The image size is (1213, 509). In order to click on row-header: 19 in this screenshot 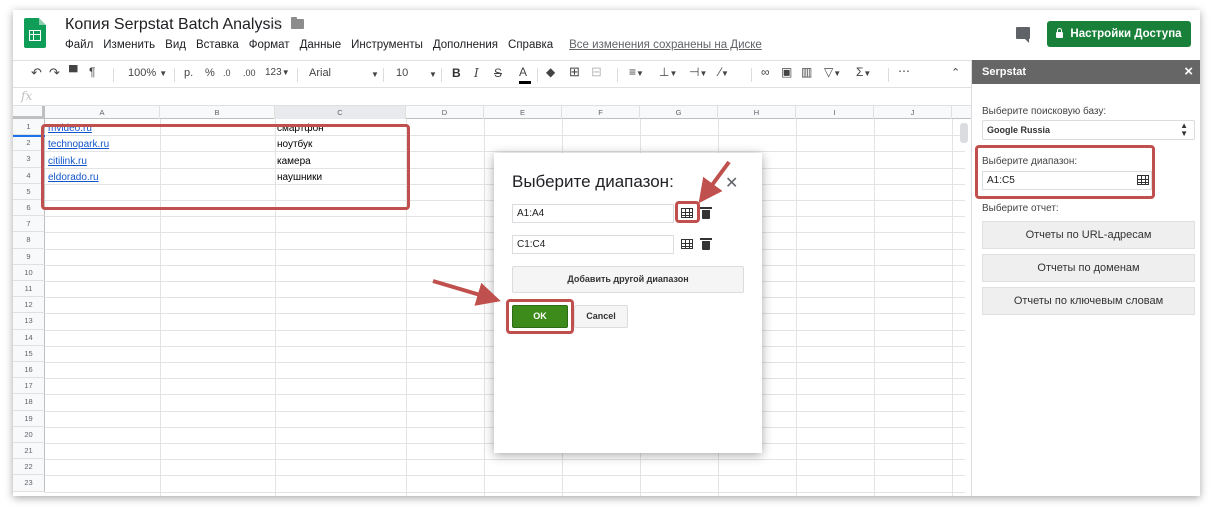, I will do `click(29, 418)`.